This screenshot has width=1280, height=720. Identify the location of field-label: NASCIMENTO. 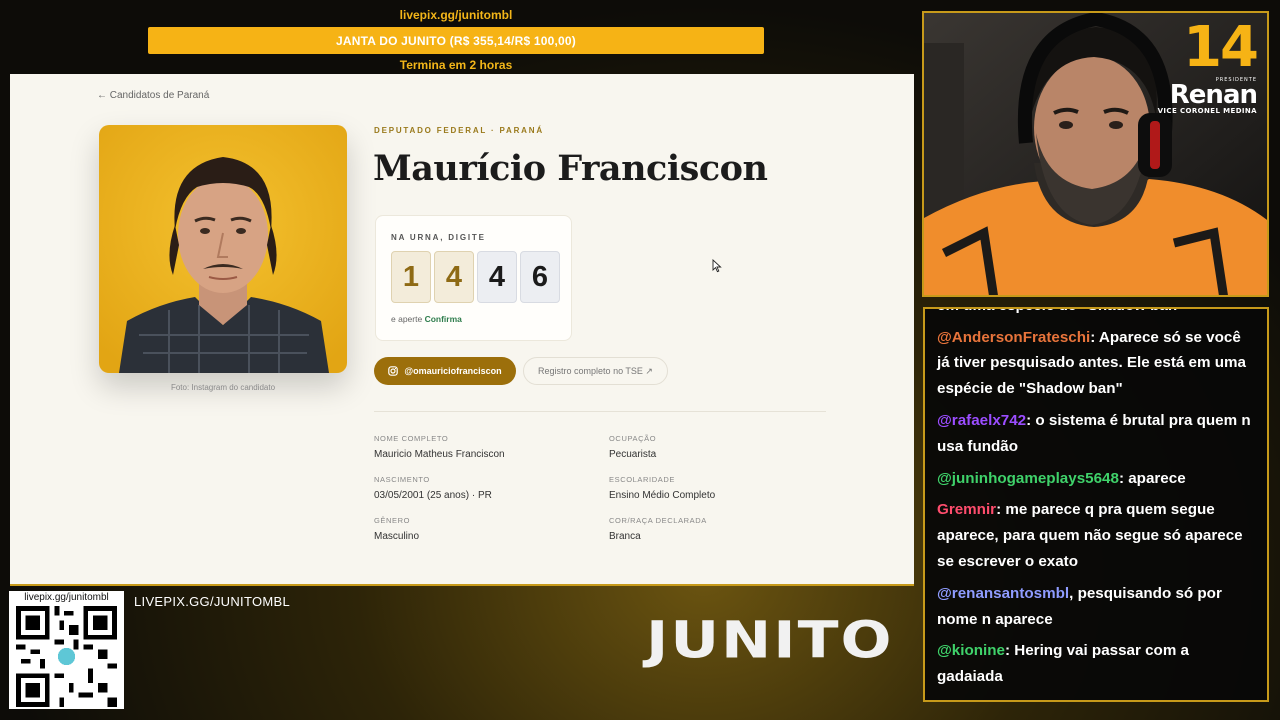
(402, 479).